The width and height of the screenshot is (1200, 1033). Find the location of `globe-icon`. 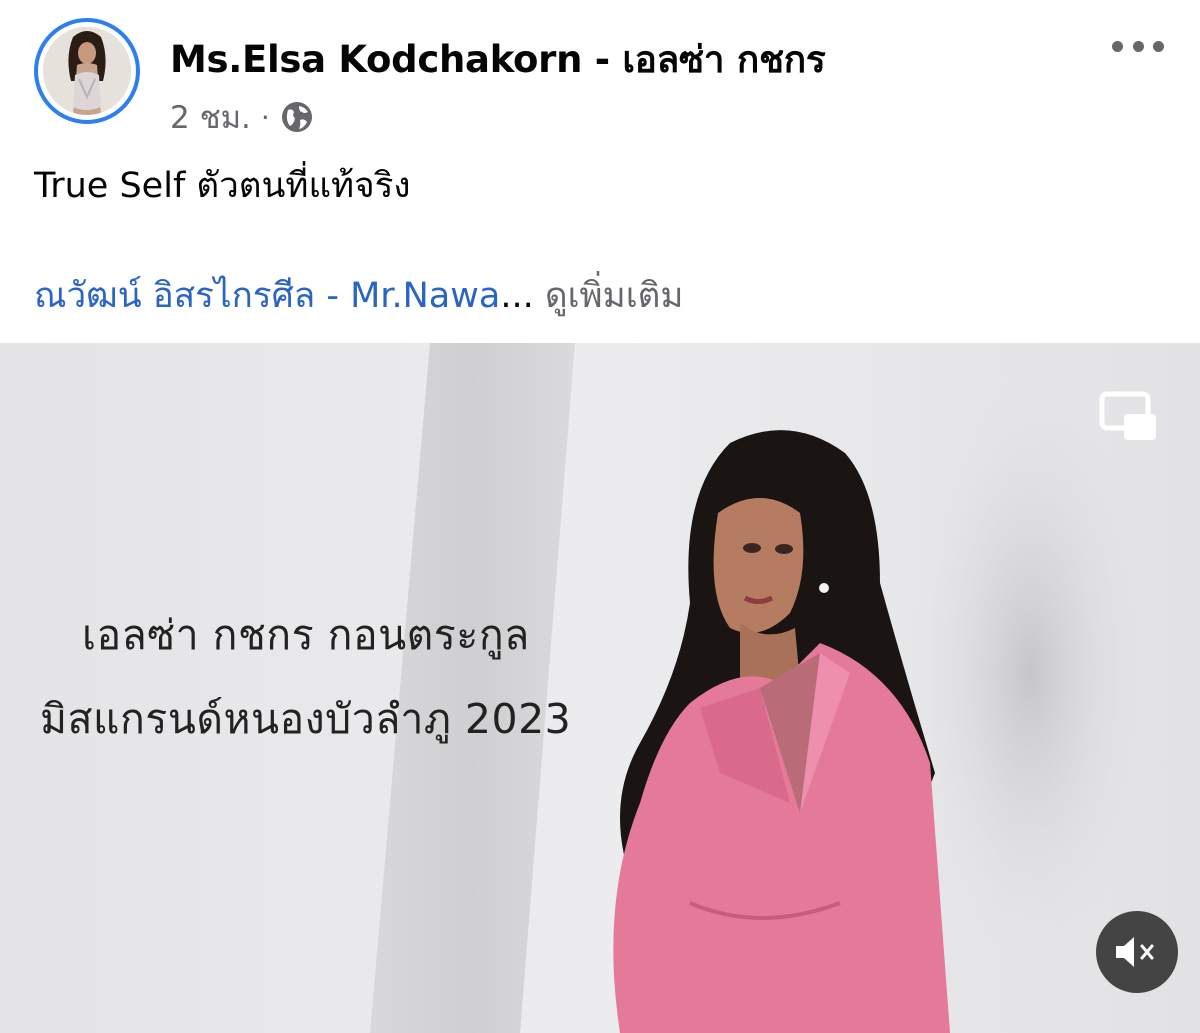

globe-icon is located at coordinates (297, 117).